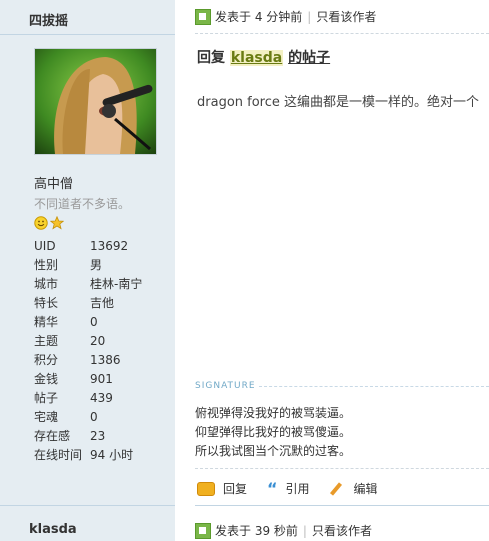 The image size is (489, 541). What do you see at coordinates (256, 531) in the screenshot?
I see `post-time-2: 发表于 39 秒前` at bounding box center [256, 531].